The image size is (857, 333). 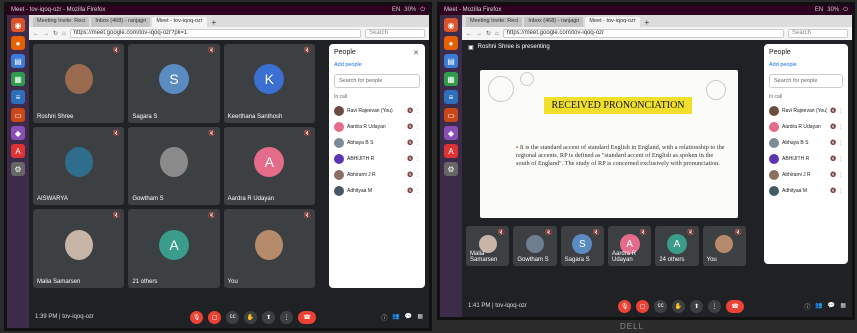 What do you see at coordinates (843, 306) in the screenshot?
I see `activities-icon: ▦` at bounding box center [843, 306].